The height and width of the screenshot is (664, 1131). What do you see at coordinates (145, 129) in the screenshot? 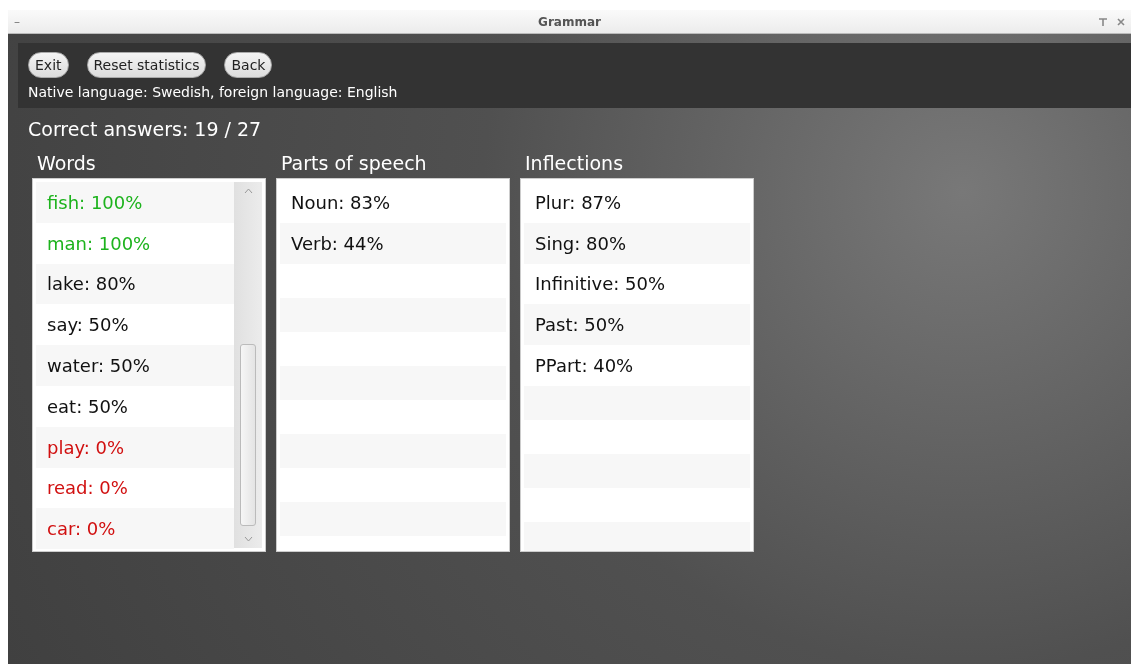
I see `score-text: Correct answers: 19 / 27` at bounding box center [145, 129].